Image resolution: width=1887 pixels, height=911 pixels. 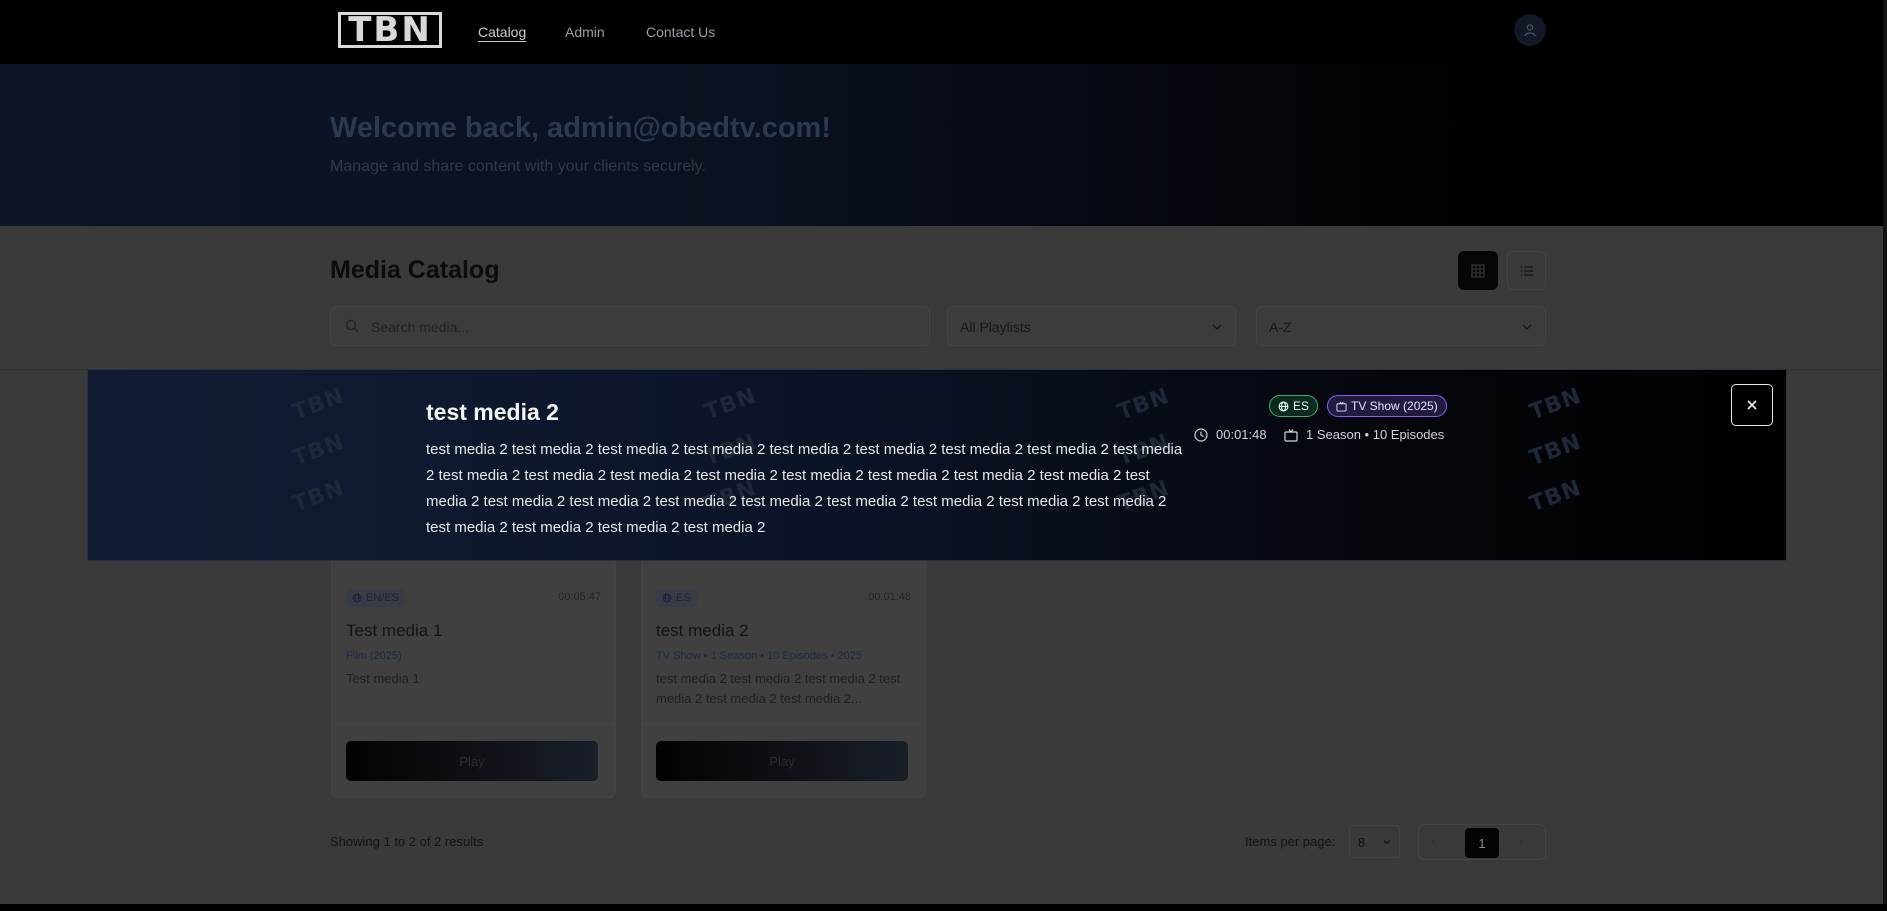 What do you see at coordinates (1394, 406) in the screenshot?
I see `type-pill-label: TV Show (2025)` at bounding box center [1394, 406].